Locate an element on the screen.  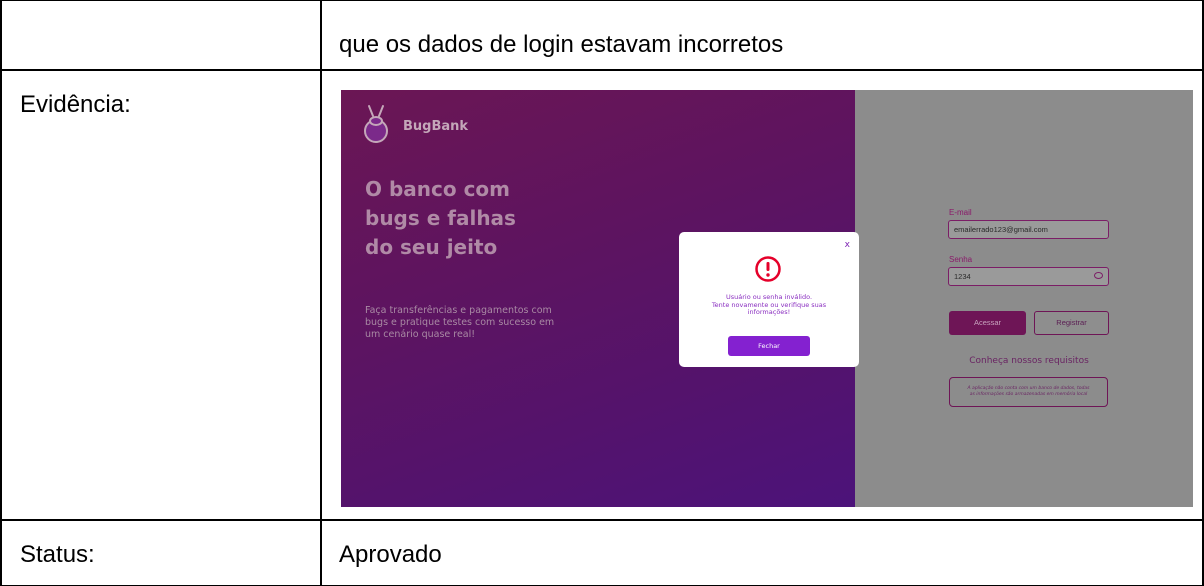
alert-circle-icon is located at coordinates (768, 269).